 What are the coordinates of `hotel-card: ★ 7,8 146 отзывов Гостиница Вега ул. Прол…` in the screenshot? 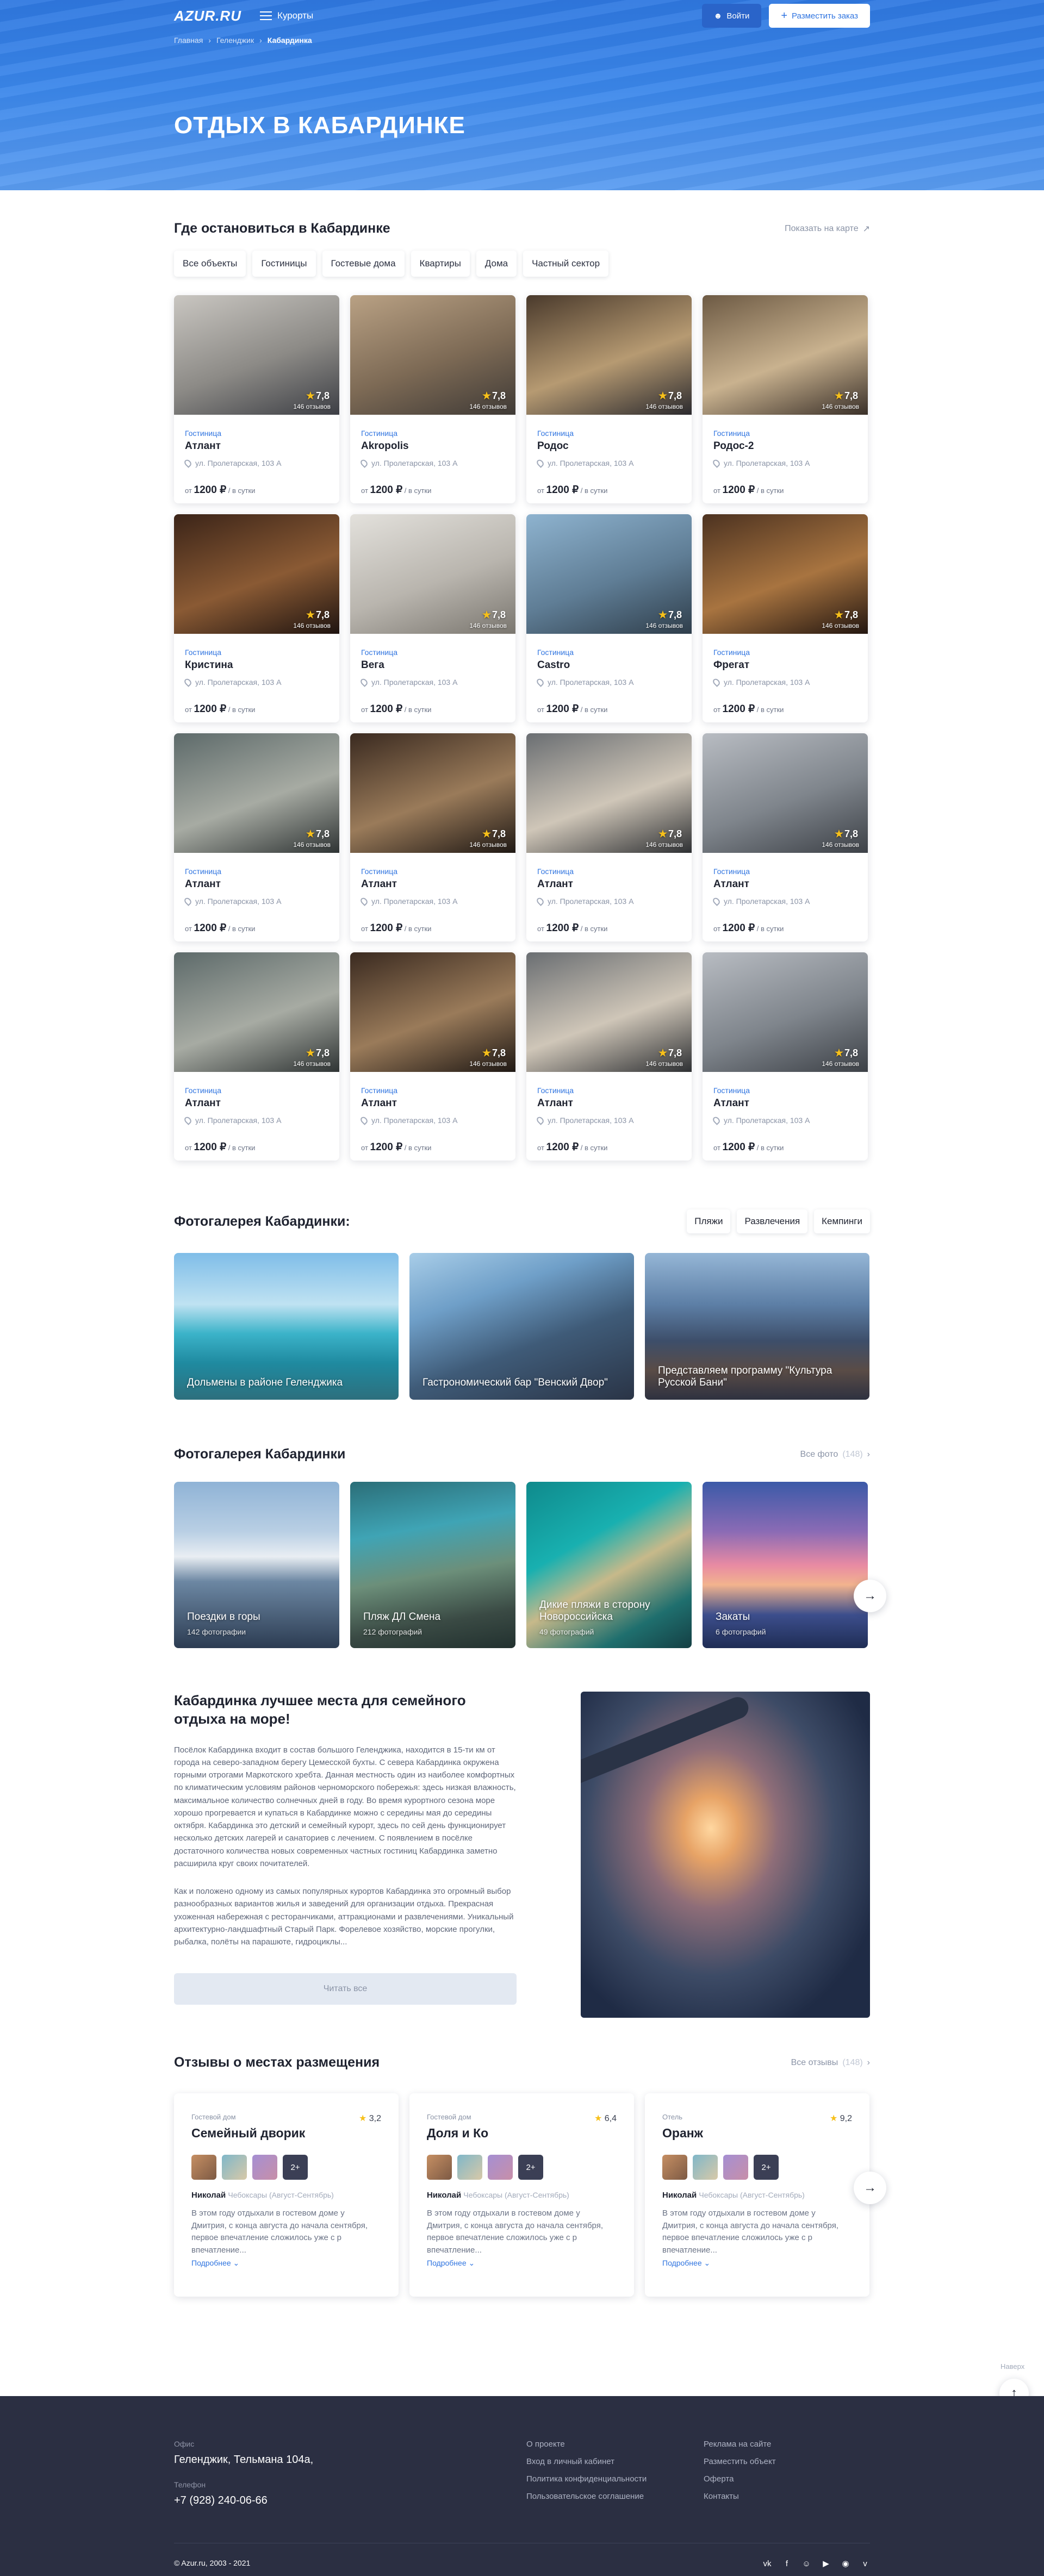 It's located at (432, 618).